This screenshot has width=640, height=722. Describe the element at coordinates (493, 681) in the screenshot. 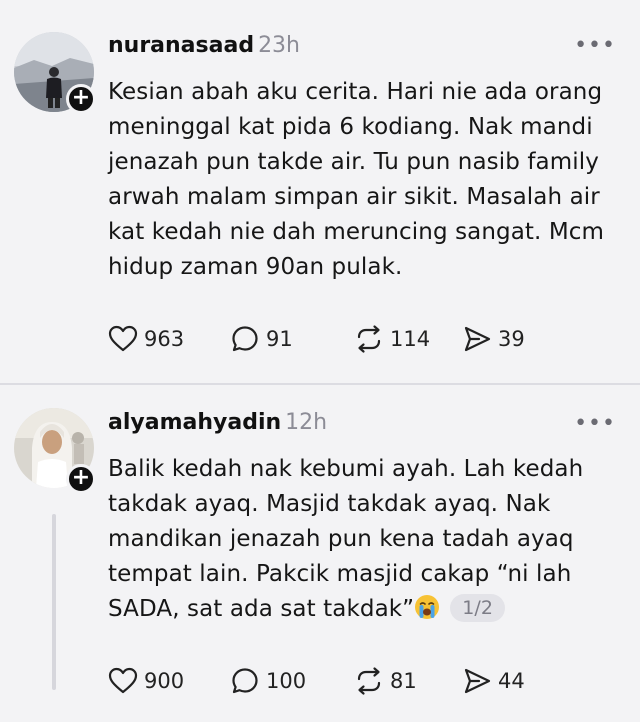

I see `share-button: 44` at that location.